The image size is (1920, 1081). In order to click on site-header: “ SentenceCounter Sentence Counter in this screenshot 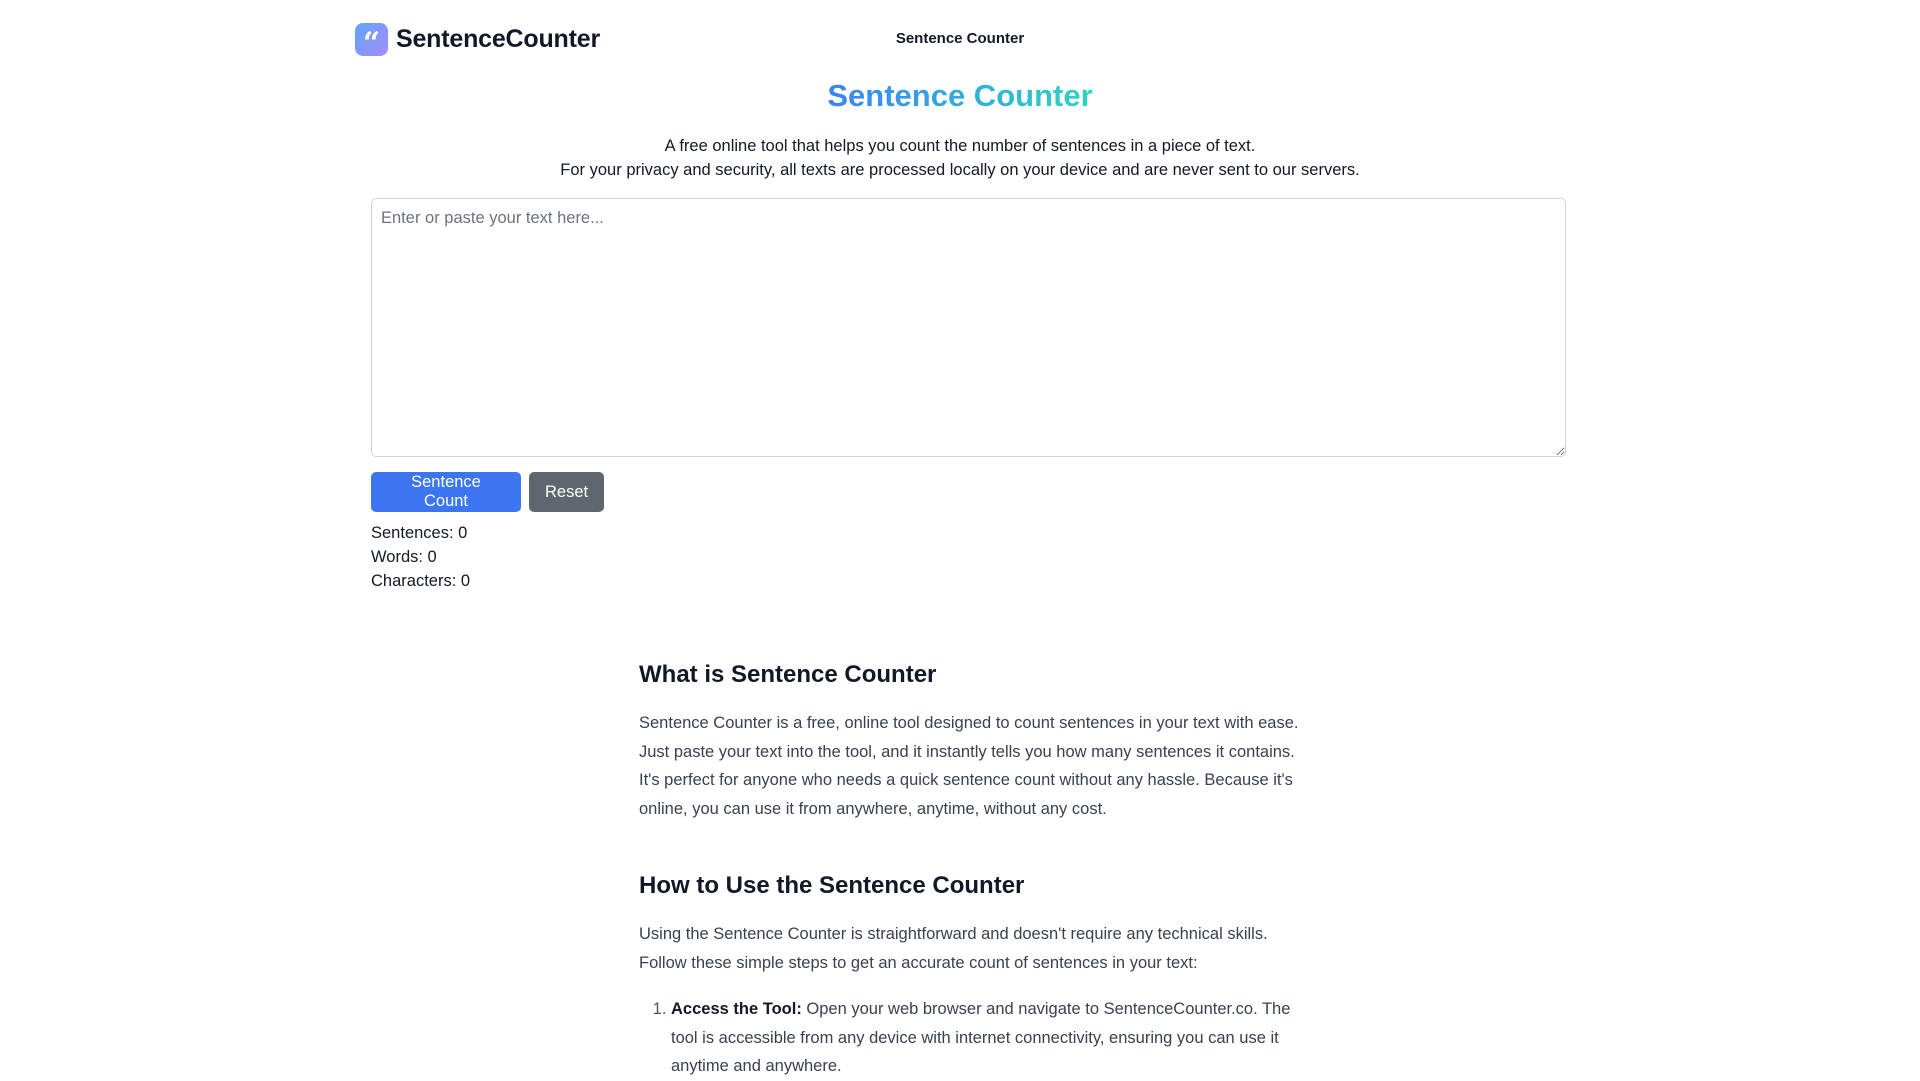, I will do `click(960, 40)`.